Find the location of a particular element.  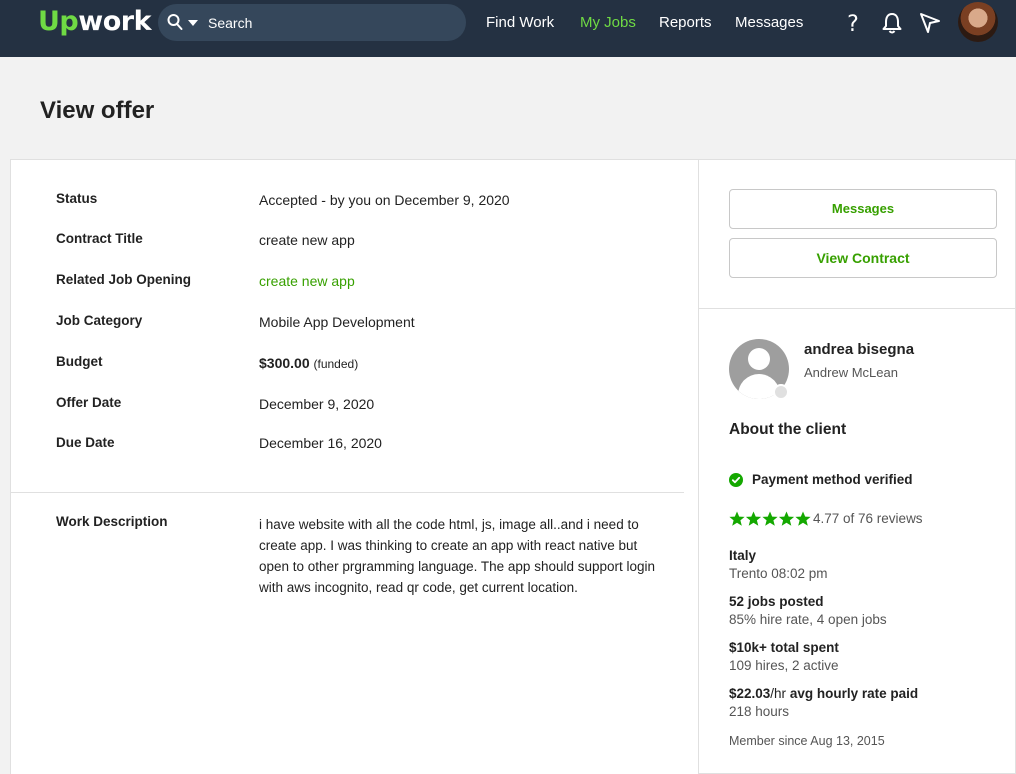

notification-bell-icon is located at coordinates (892, 23).